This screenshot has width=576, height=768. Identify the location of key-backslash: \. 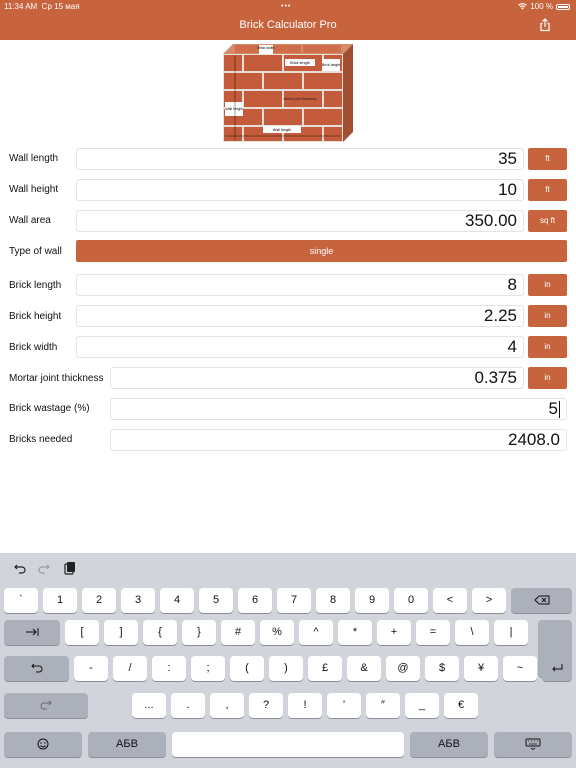
(472, 632).